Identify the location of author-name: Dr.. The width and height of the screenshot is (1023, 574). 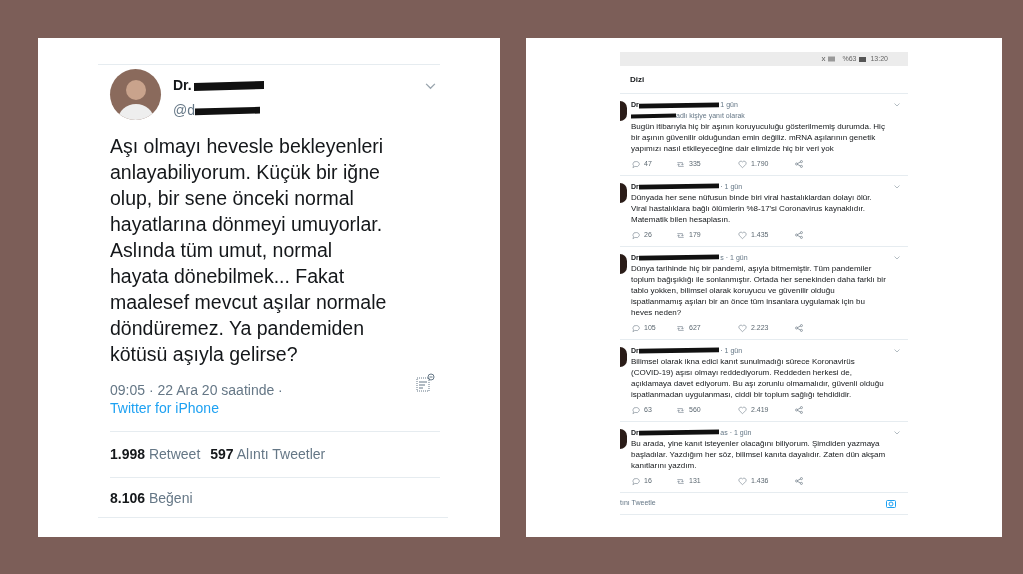
(182, 85).